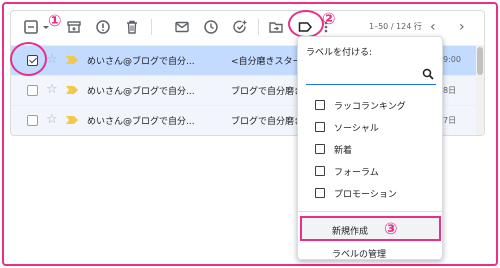 The width and height of the screenshot is (500, 268). Describe the element at coordinates (266, 62) in the screenshot. I see `email-subject: <自分磨きスター` at that location.